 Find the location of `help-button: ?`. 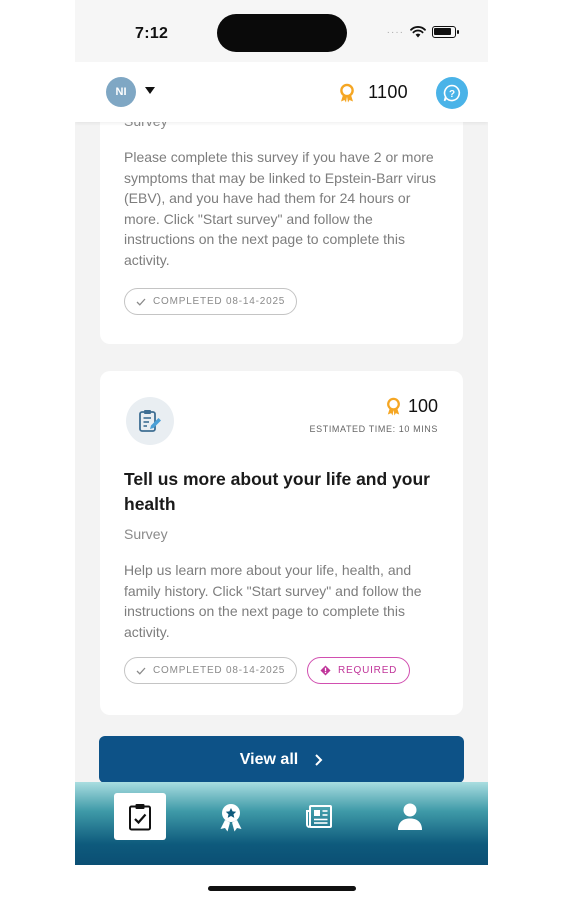

help-button: ? is located at coordinates (452, 93).